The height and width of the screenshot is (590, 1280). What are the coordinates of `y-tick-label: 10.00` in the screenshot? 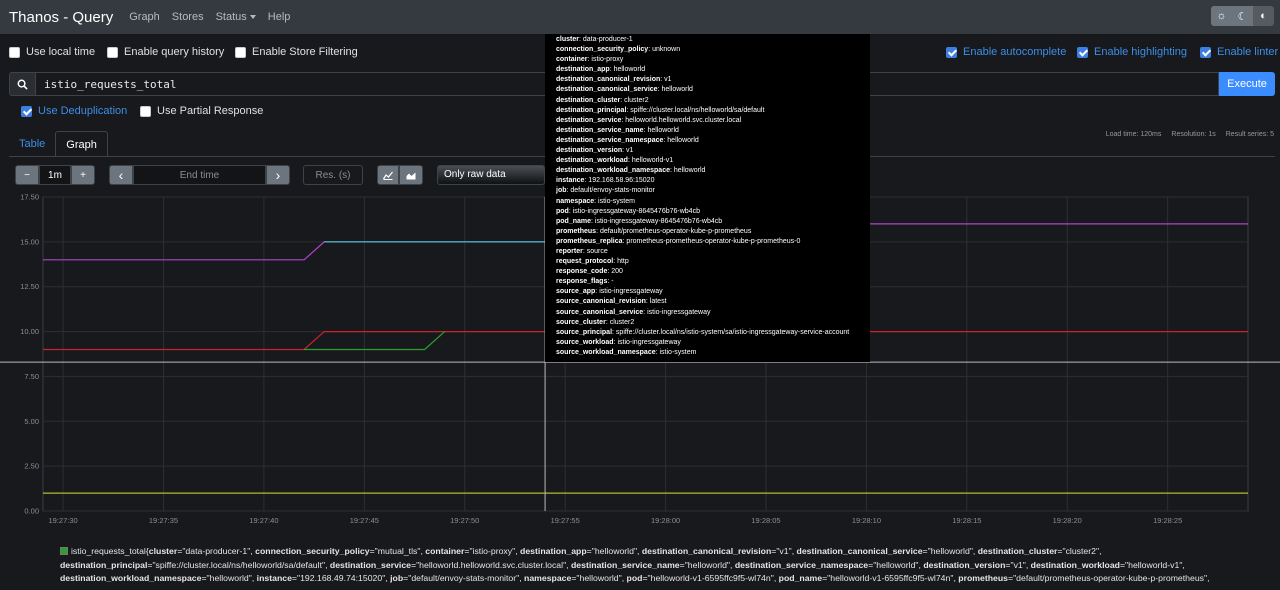 It's located at (29, 331).